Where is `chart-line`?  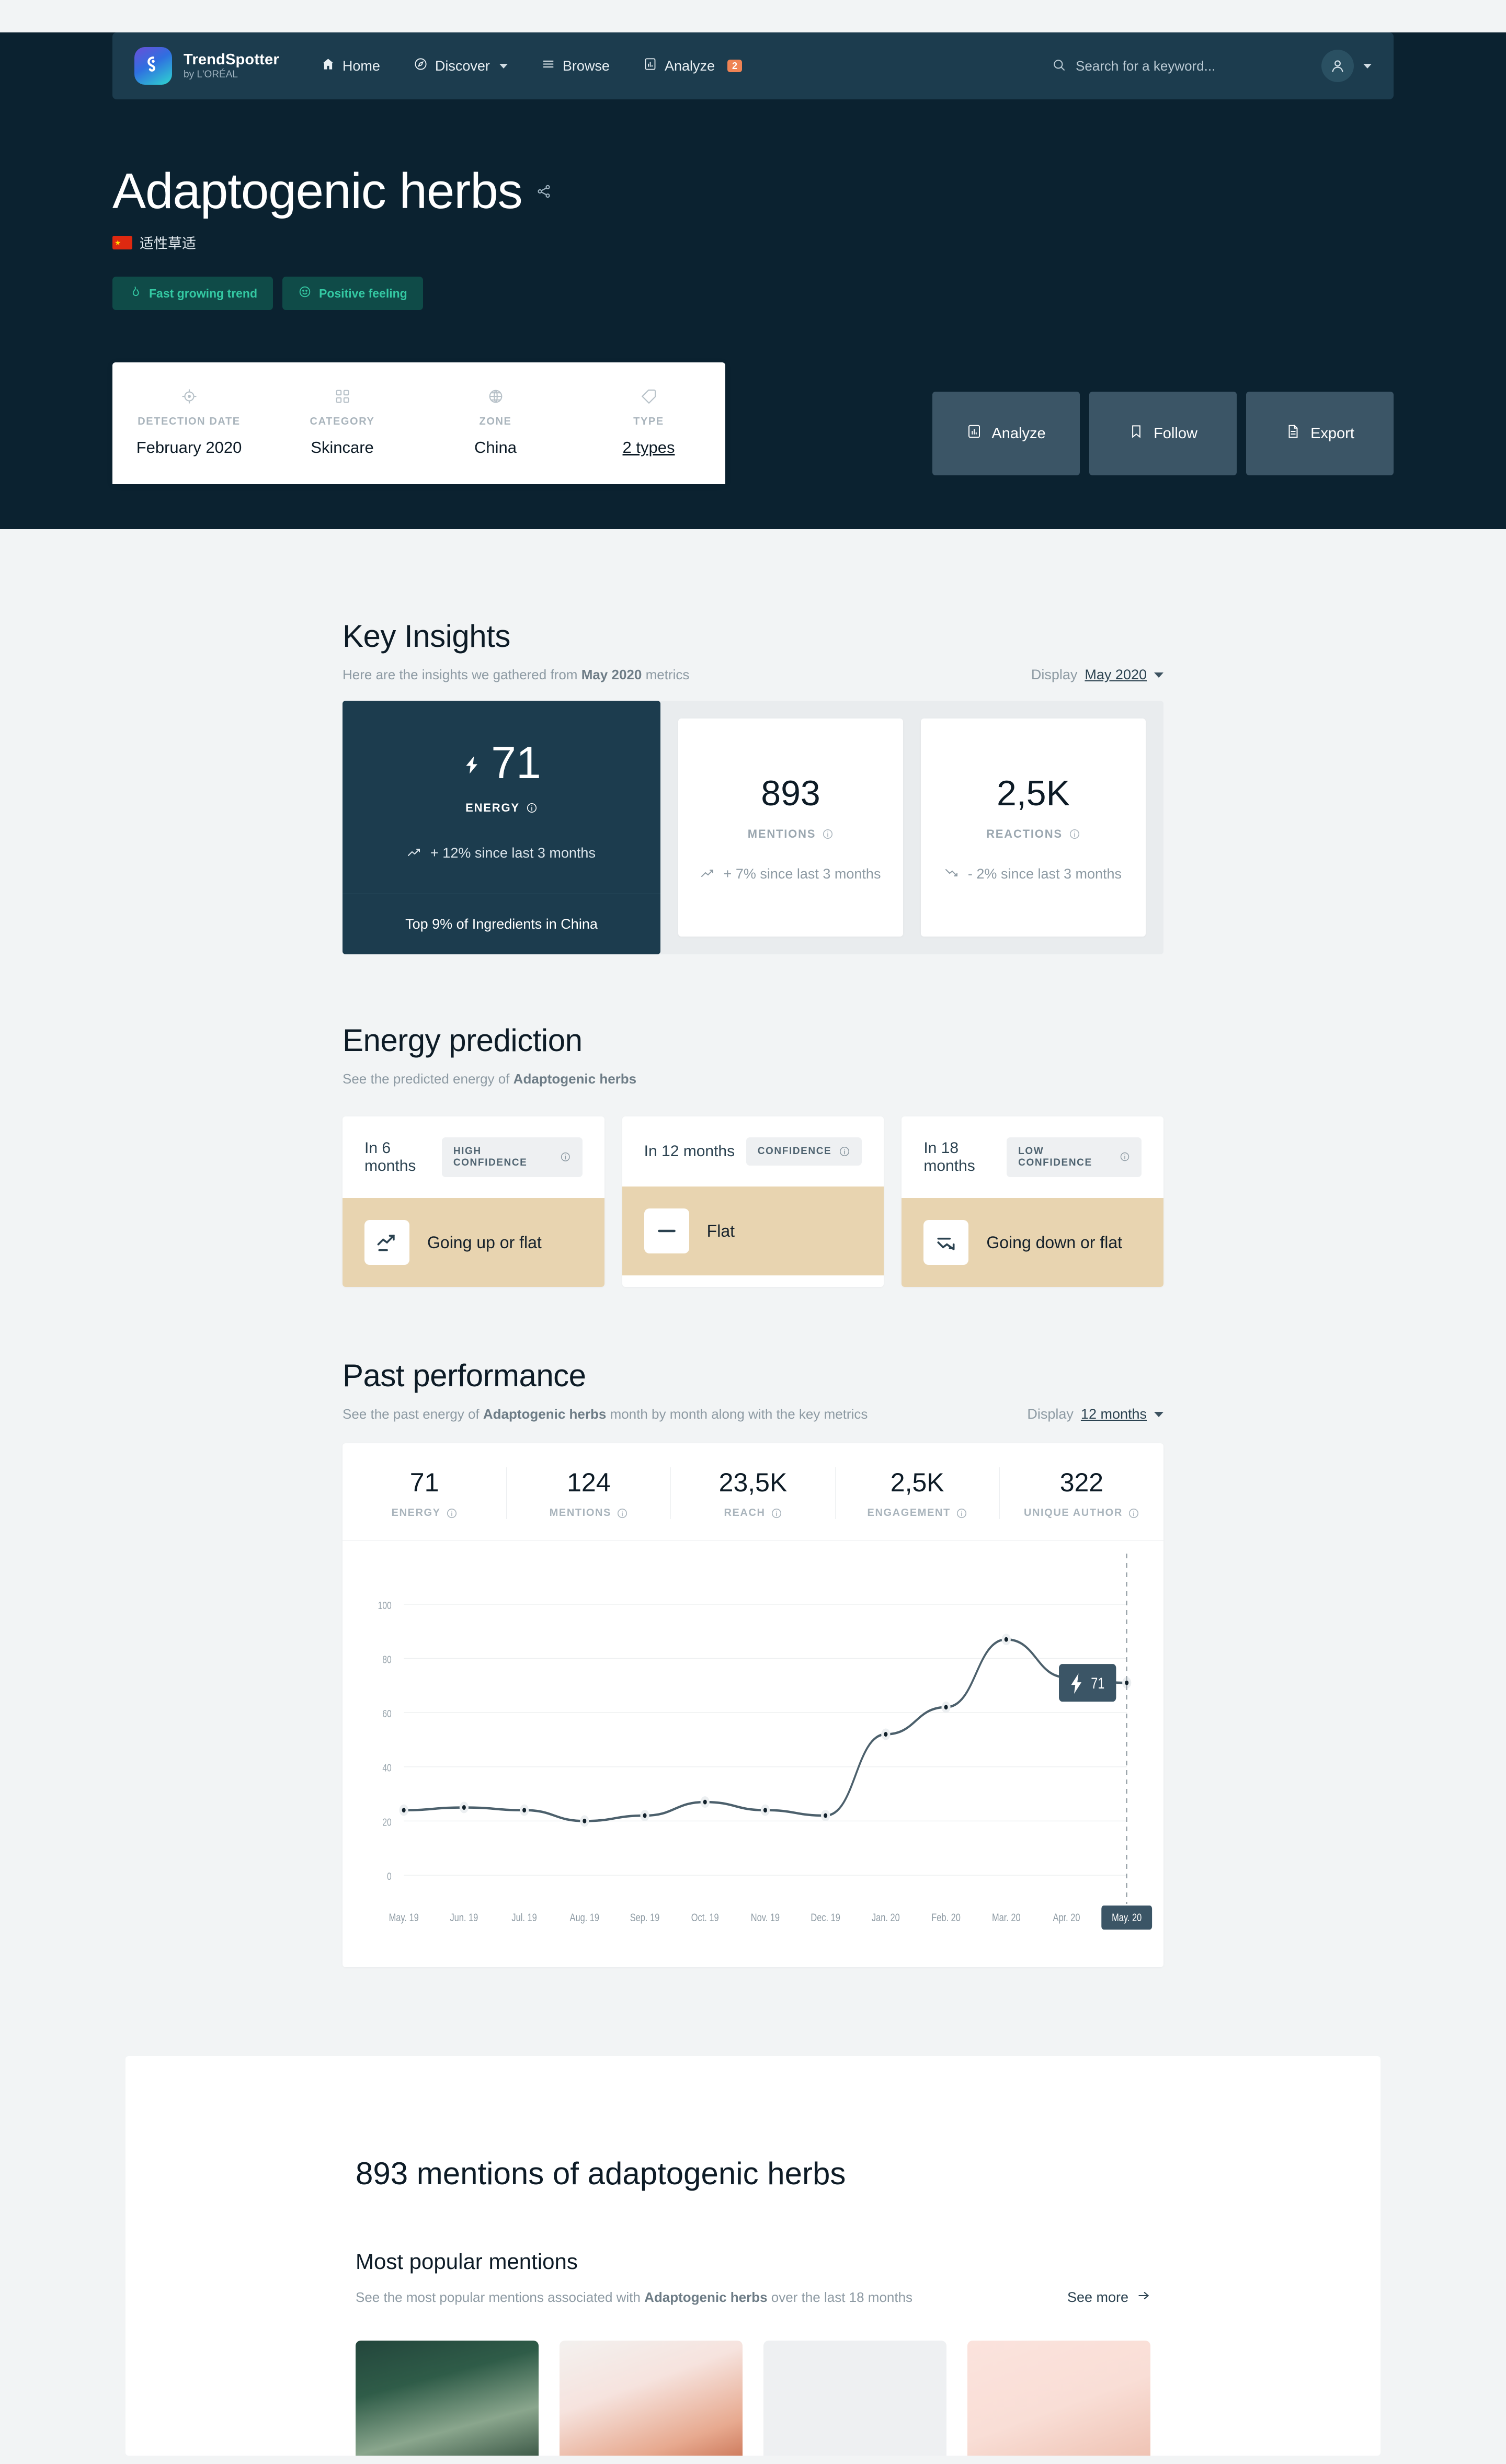
chart-line is located at coordinates (766, 1730).